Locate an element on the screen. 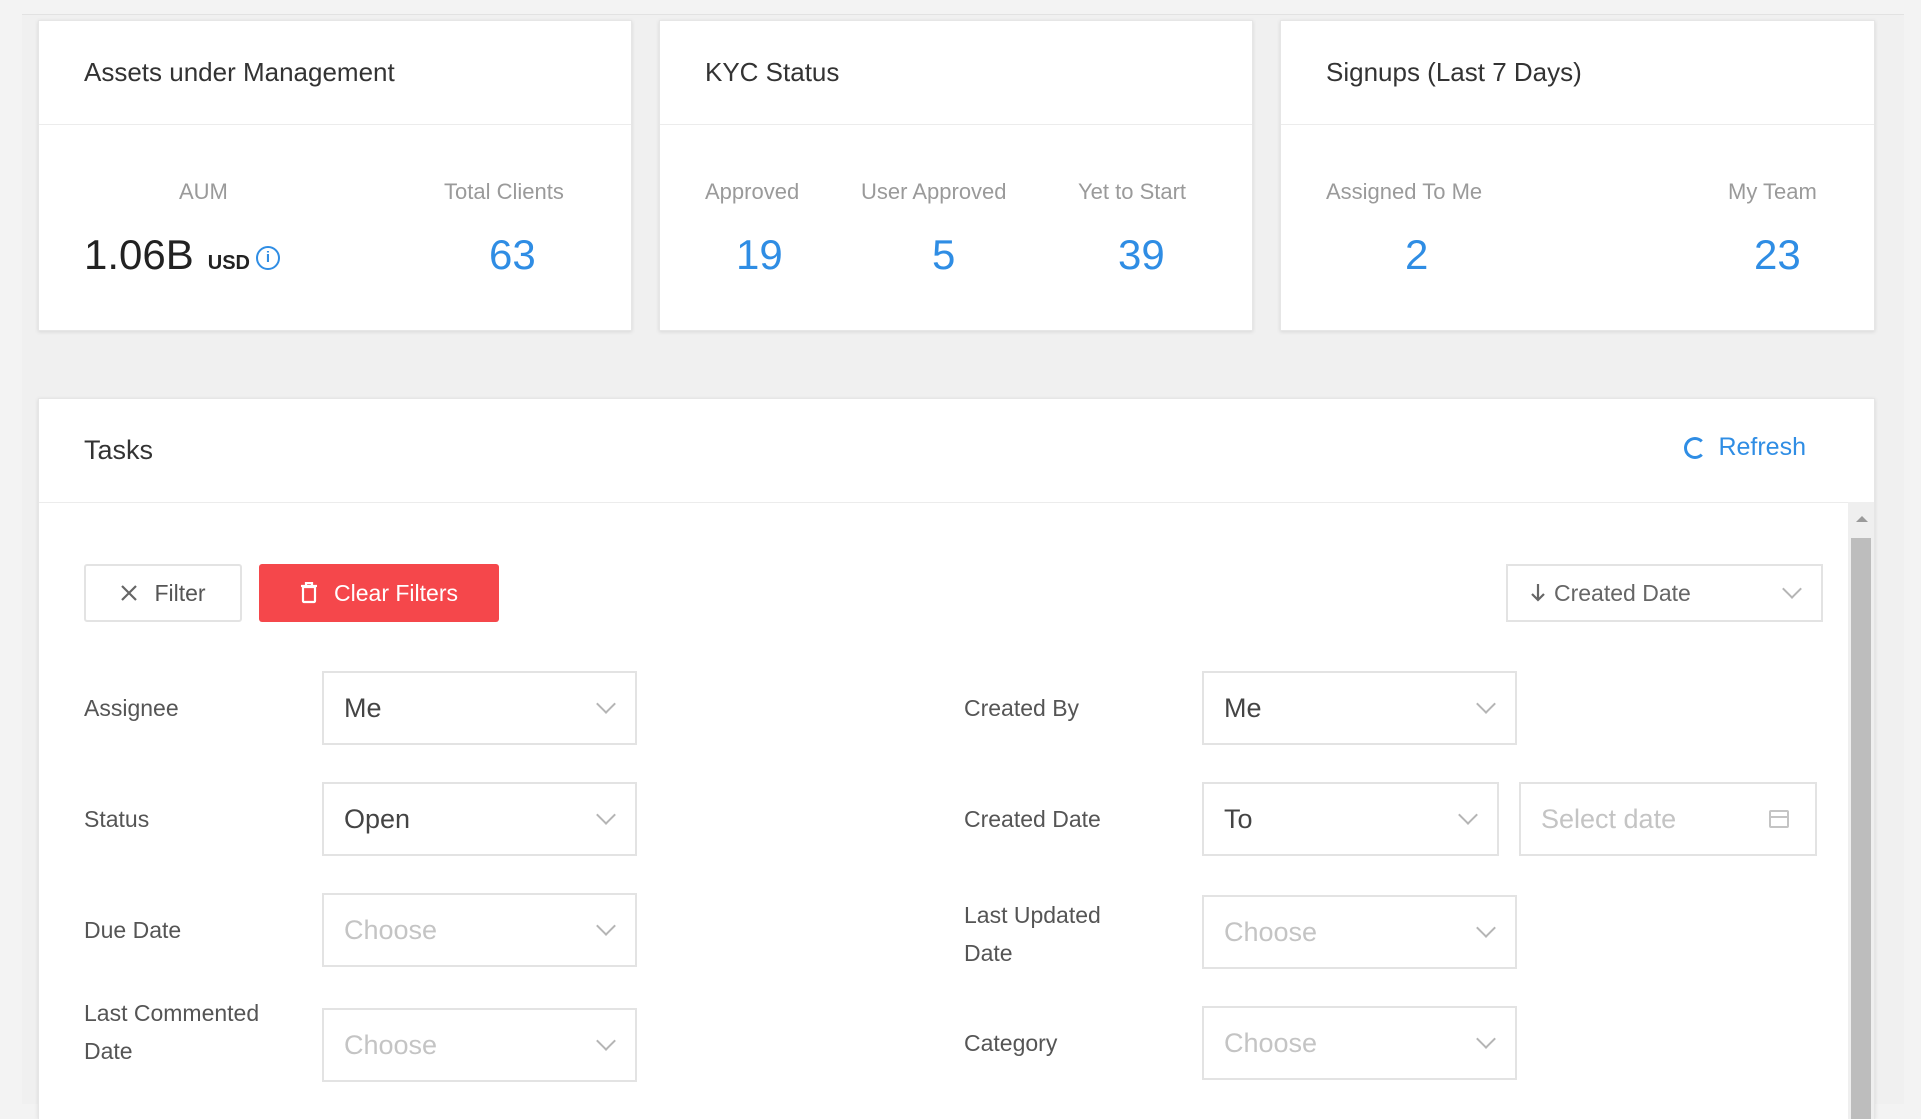 Image resolution: width=1921 pixels, height=1119 pixels. approved-value: 19 is located at coordinates (759, 255).